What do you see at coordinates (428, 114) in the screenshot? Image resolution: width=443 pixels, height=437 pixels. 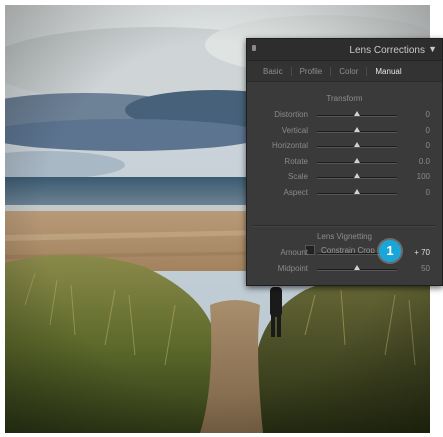 I see `distortion-value: 0` at bounding box center [428, 114].